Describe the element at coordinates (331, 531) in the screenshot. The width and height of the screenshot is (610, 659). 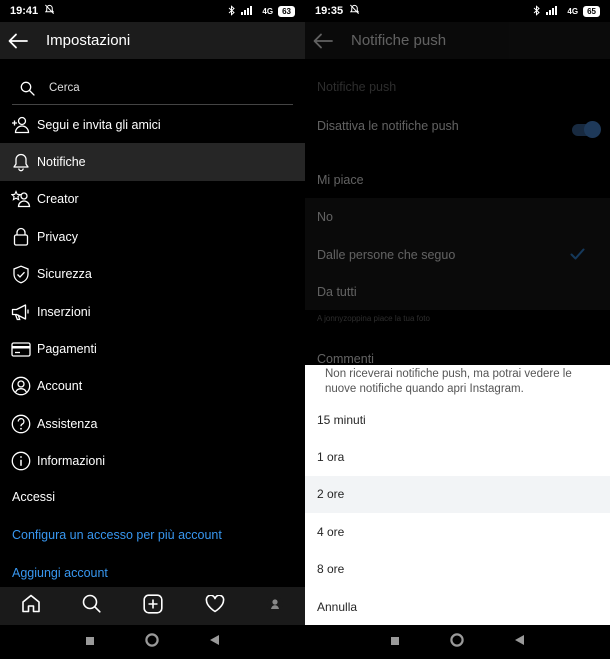
I see `option-label: 4 ore` at that location.